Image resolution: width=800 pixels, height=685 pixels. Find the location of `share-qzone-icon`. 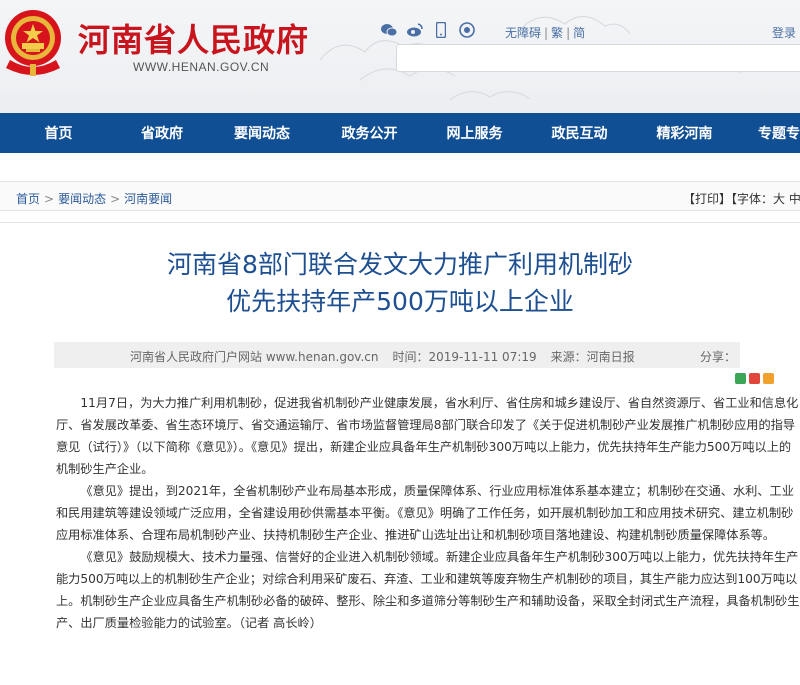

share-qzone-icon is located at coordinates (768, 378).